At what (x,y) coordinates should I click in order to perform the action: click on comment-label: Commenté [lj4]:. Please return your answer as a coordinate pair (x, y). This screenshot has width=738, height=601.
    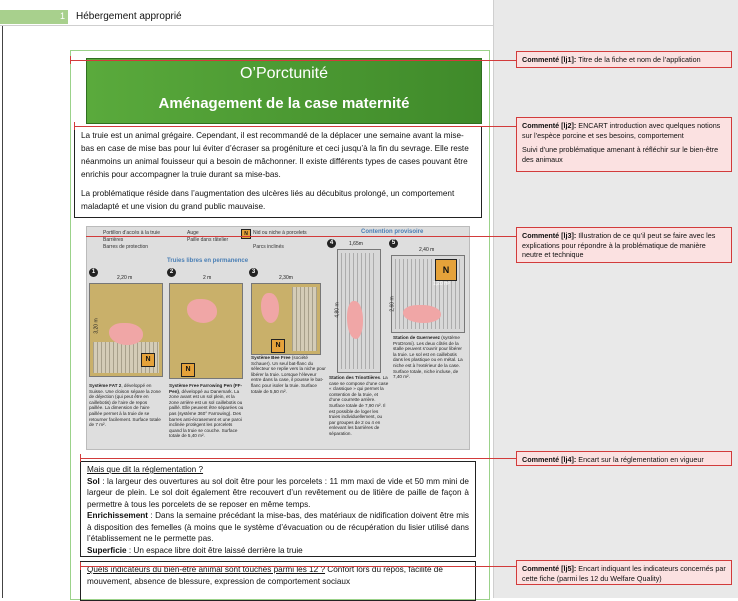
    Looking at the image, I should click on (549, 459).